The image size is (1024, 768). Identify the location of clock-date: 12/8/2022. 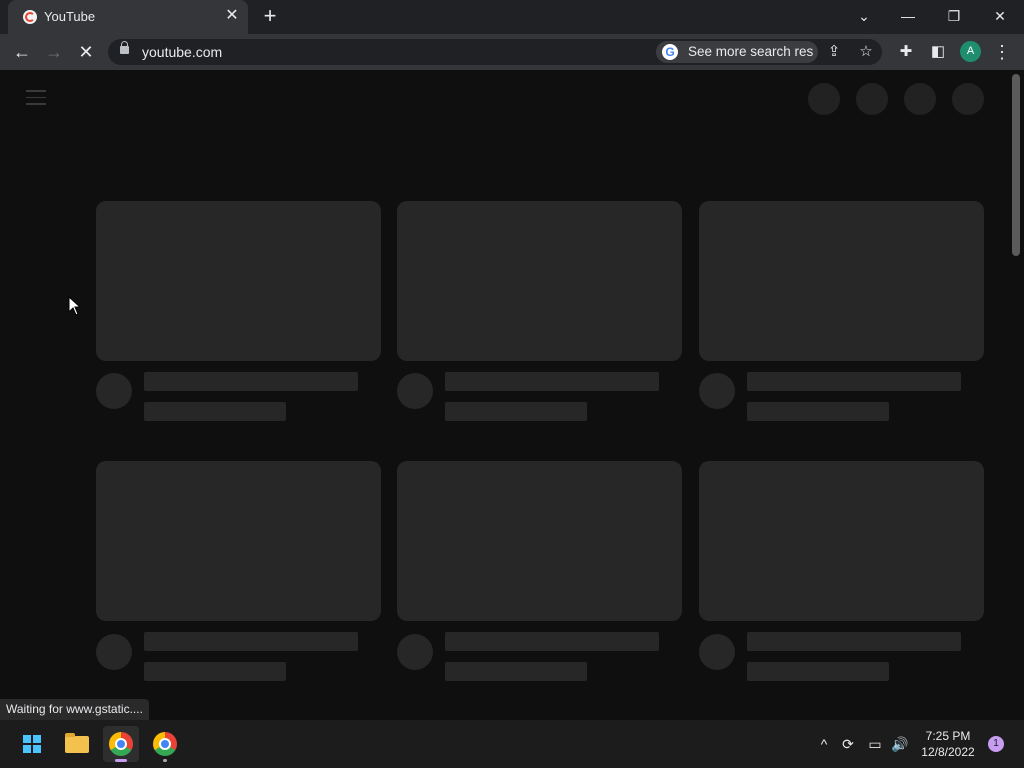
(948, 752).